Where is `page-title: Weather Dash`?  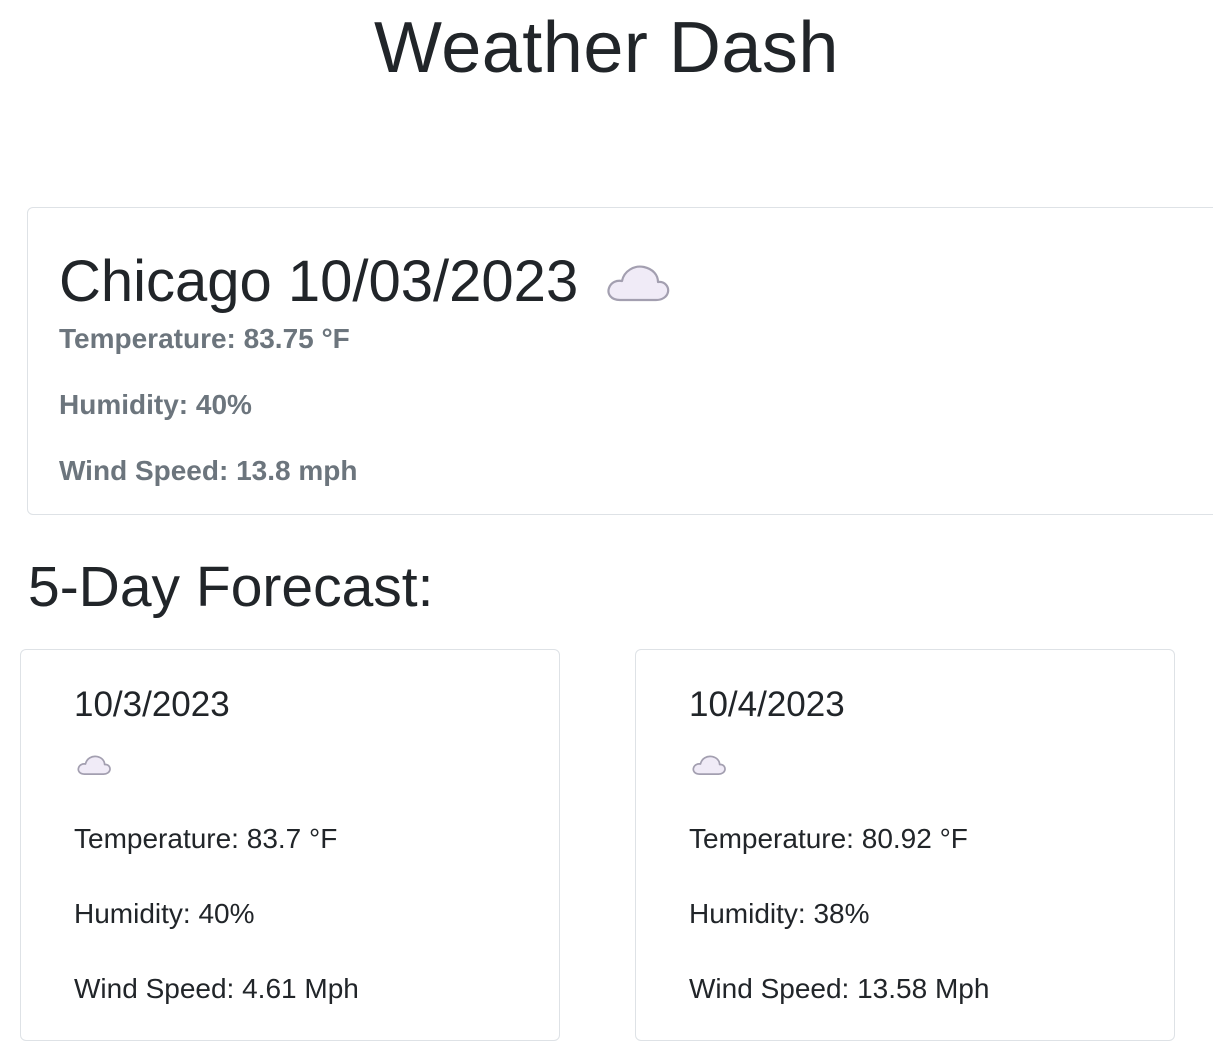
page-title: Weather Dash is located at coordinates (606, 48).